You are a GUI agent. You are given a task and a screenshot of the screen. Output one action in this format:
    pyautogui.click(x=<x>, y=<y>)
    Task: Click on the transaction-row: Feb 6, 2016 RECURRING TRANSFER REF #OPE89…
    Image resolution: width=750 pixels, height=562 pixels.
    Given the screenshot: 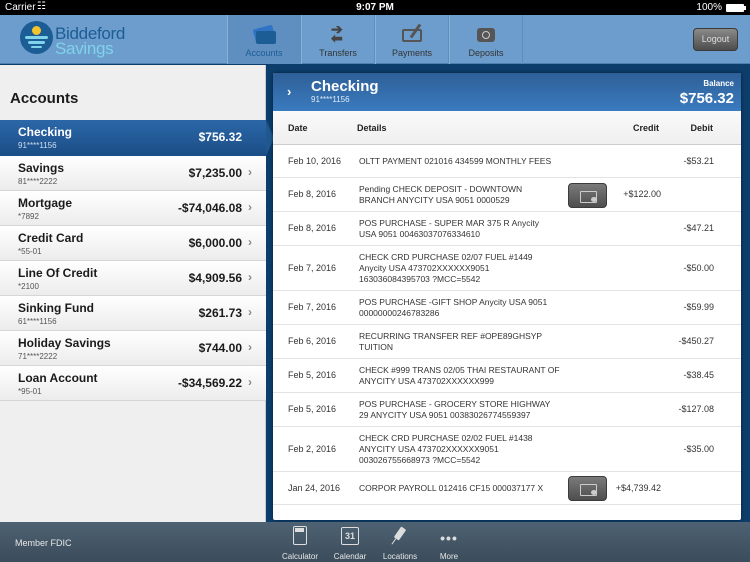 What is the action you would take?
    pyautogui.click(x=507, y=342)
    